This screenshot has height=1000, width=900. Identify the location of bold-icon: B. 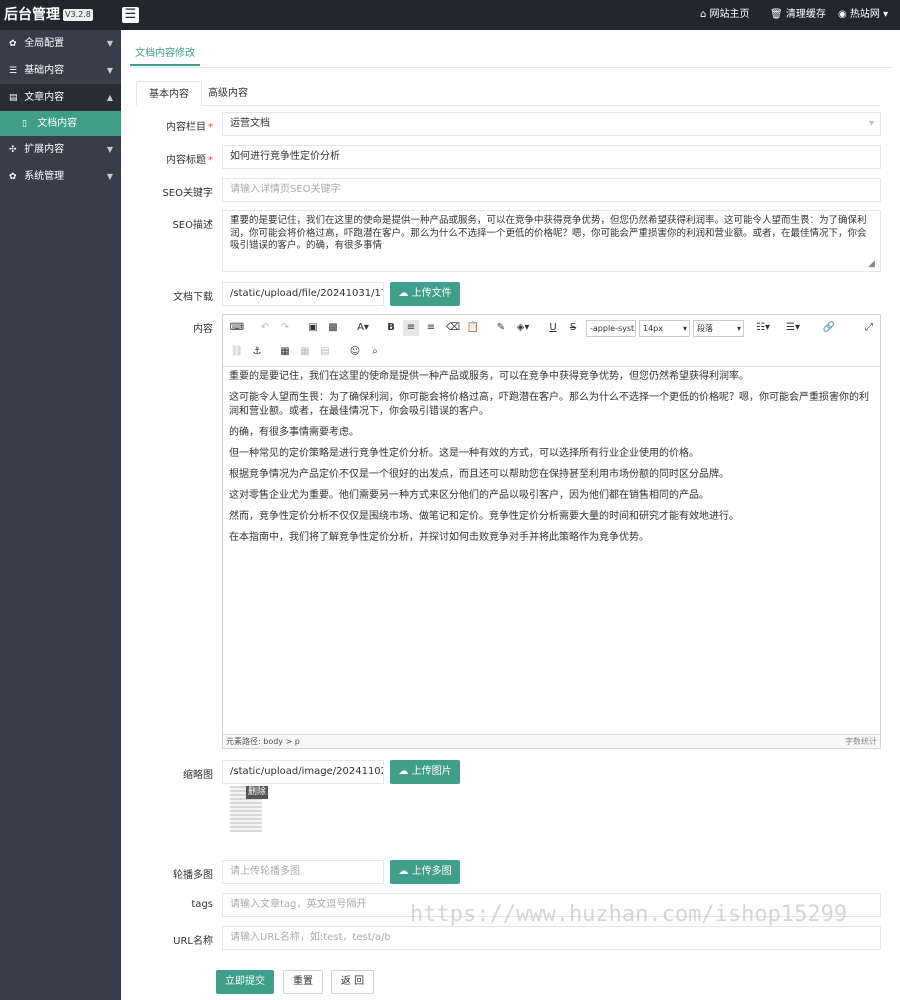
(391, 328).